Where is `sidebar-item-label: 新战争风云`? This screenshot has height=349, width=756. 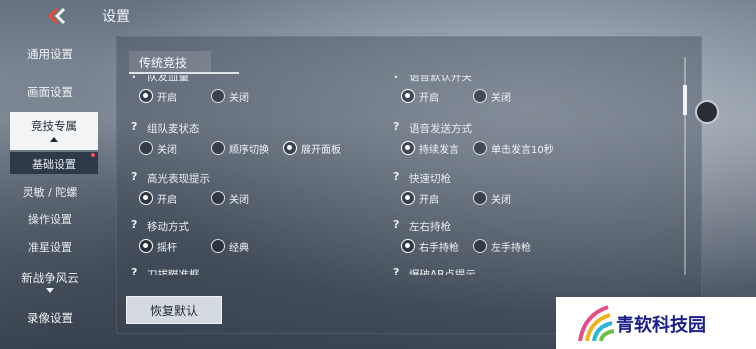
sidebar-item-label: 新战争风云 is located at coordinates (50, 278).